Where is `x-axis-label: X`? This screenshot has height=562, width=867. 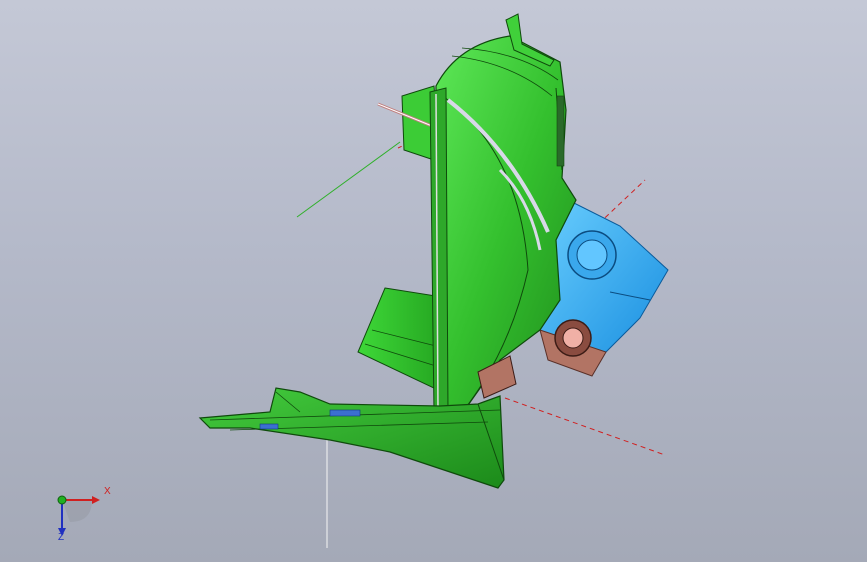 x-axis-label: X is located at coordinates (107, 491).